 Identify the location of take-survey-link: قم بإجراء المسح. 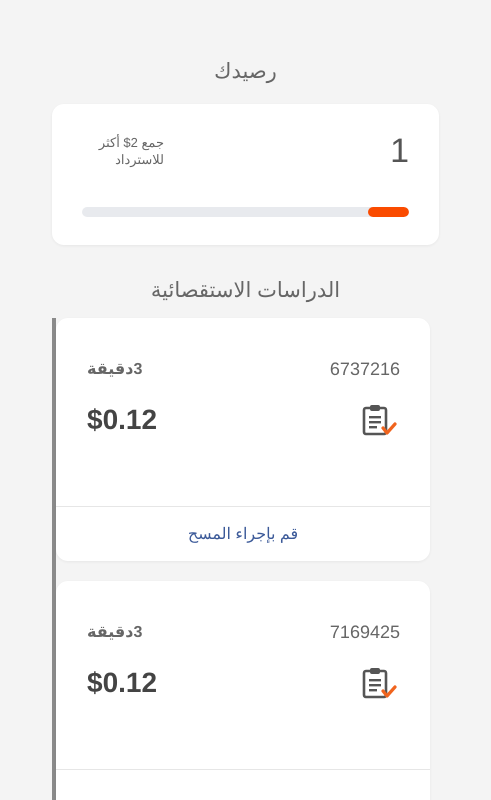
(243, 534).